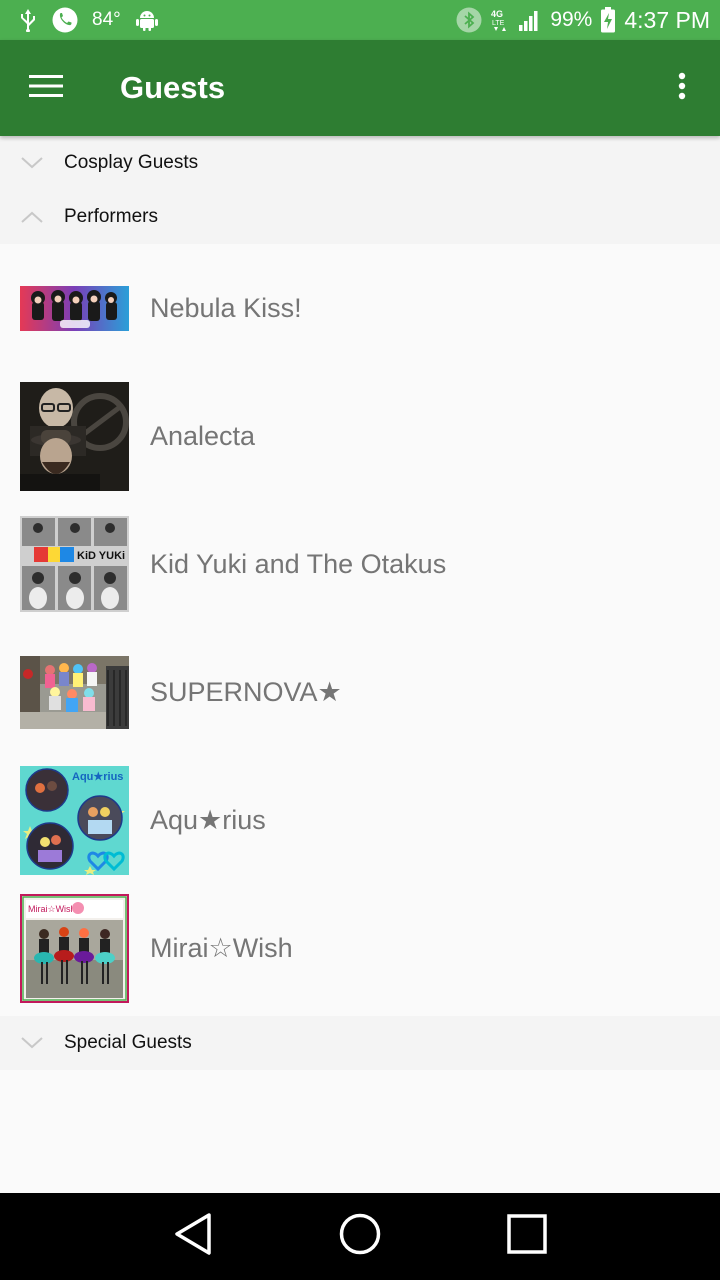 This screenshot has height=1280, width=720. What do you see at coordinates (147, 20) in the screenshot?
I see `android-icon` at bounding box center [147, 20].